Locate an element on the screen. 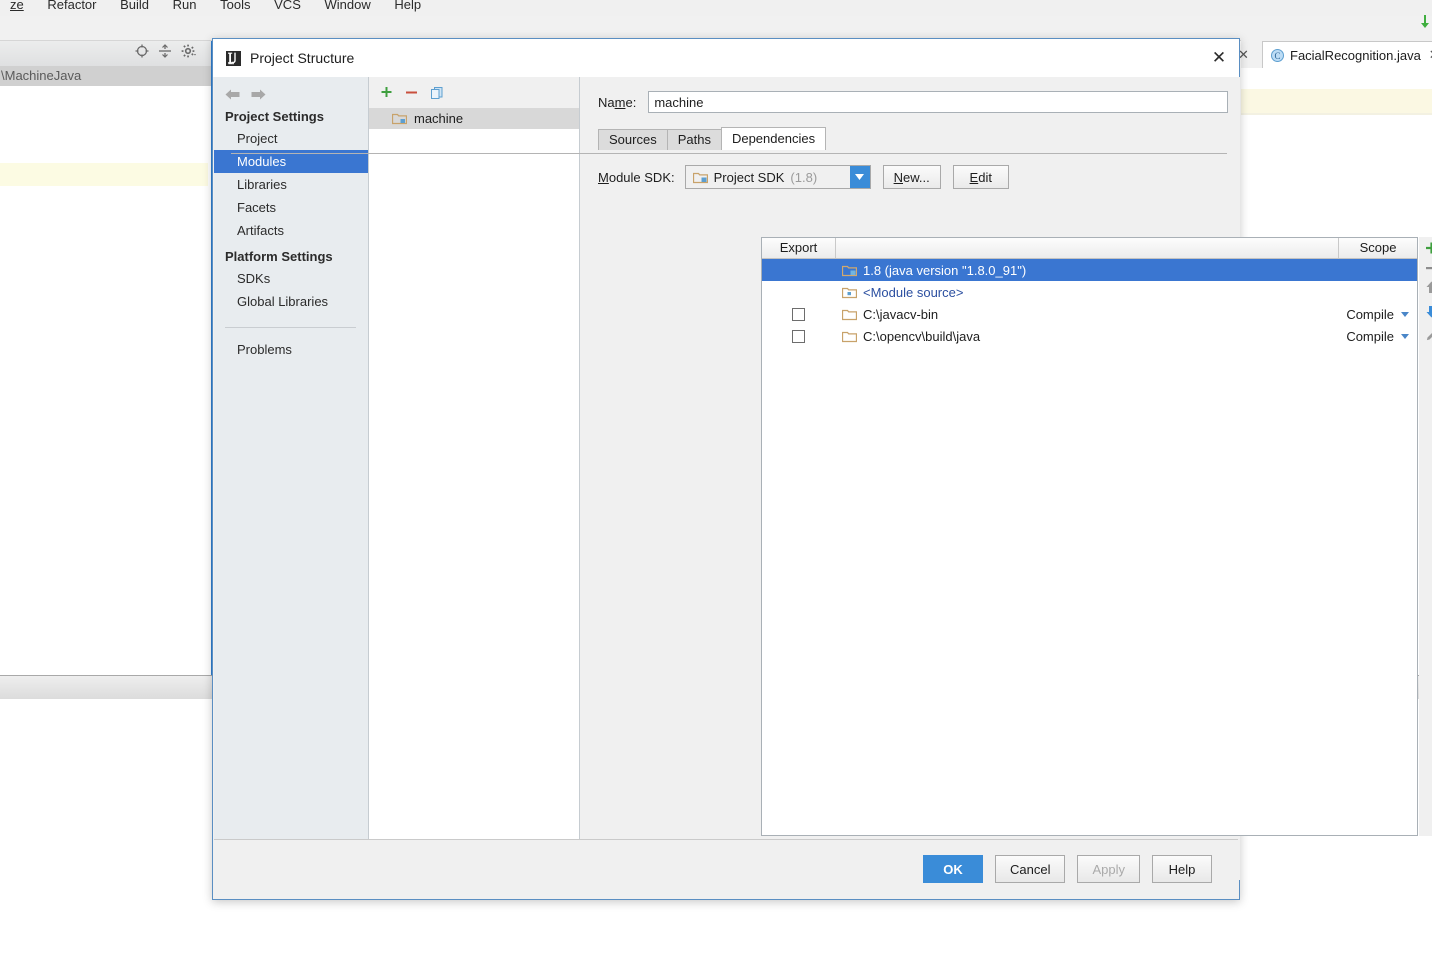 The width and height of the screenshot is (1432, 976). dependency-label: C:\javacv-bin is located at coordinates (901, 314).